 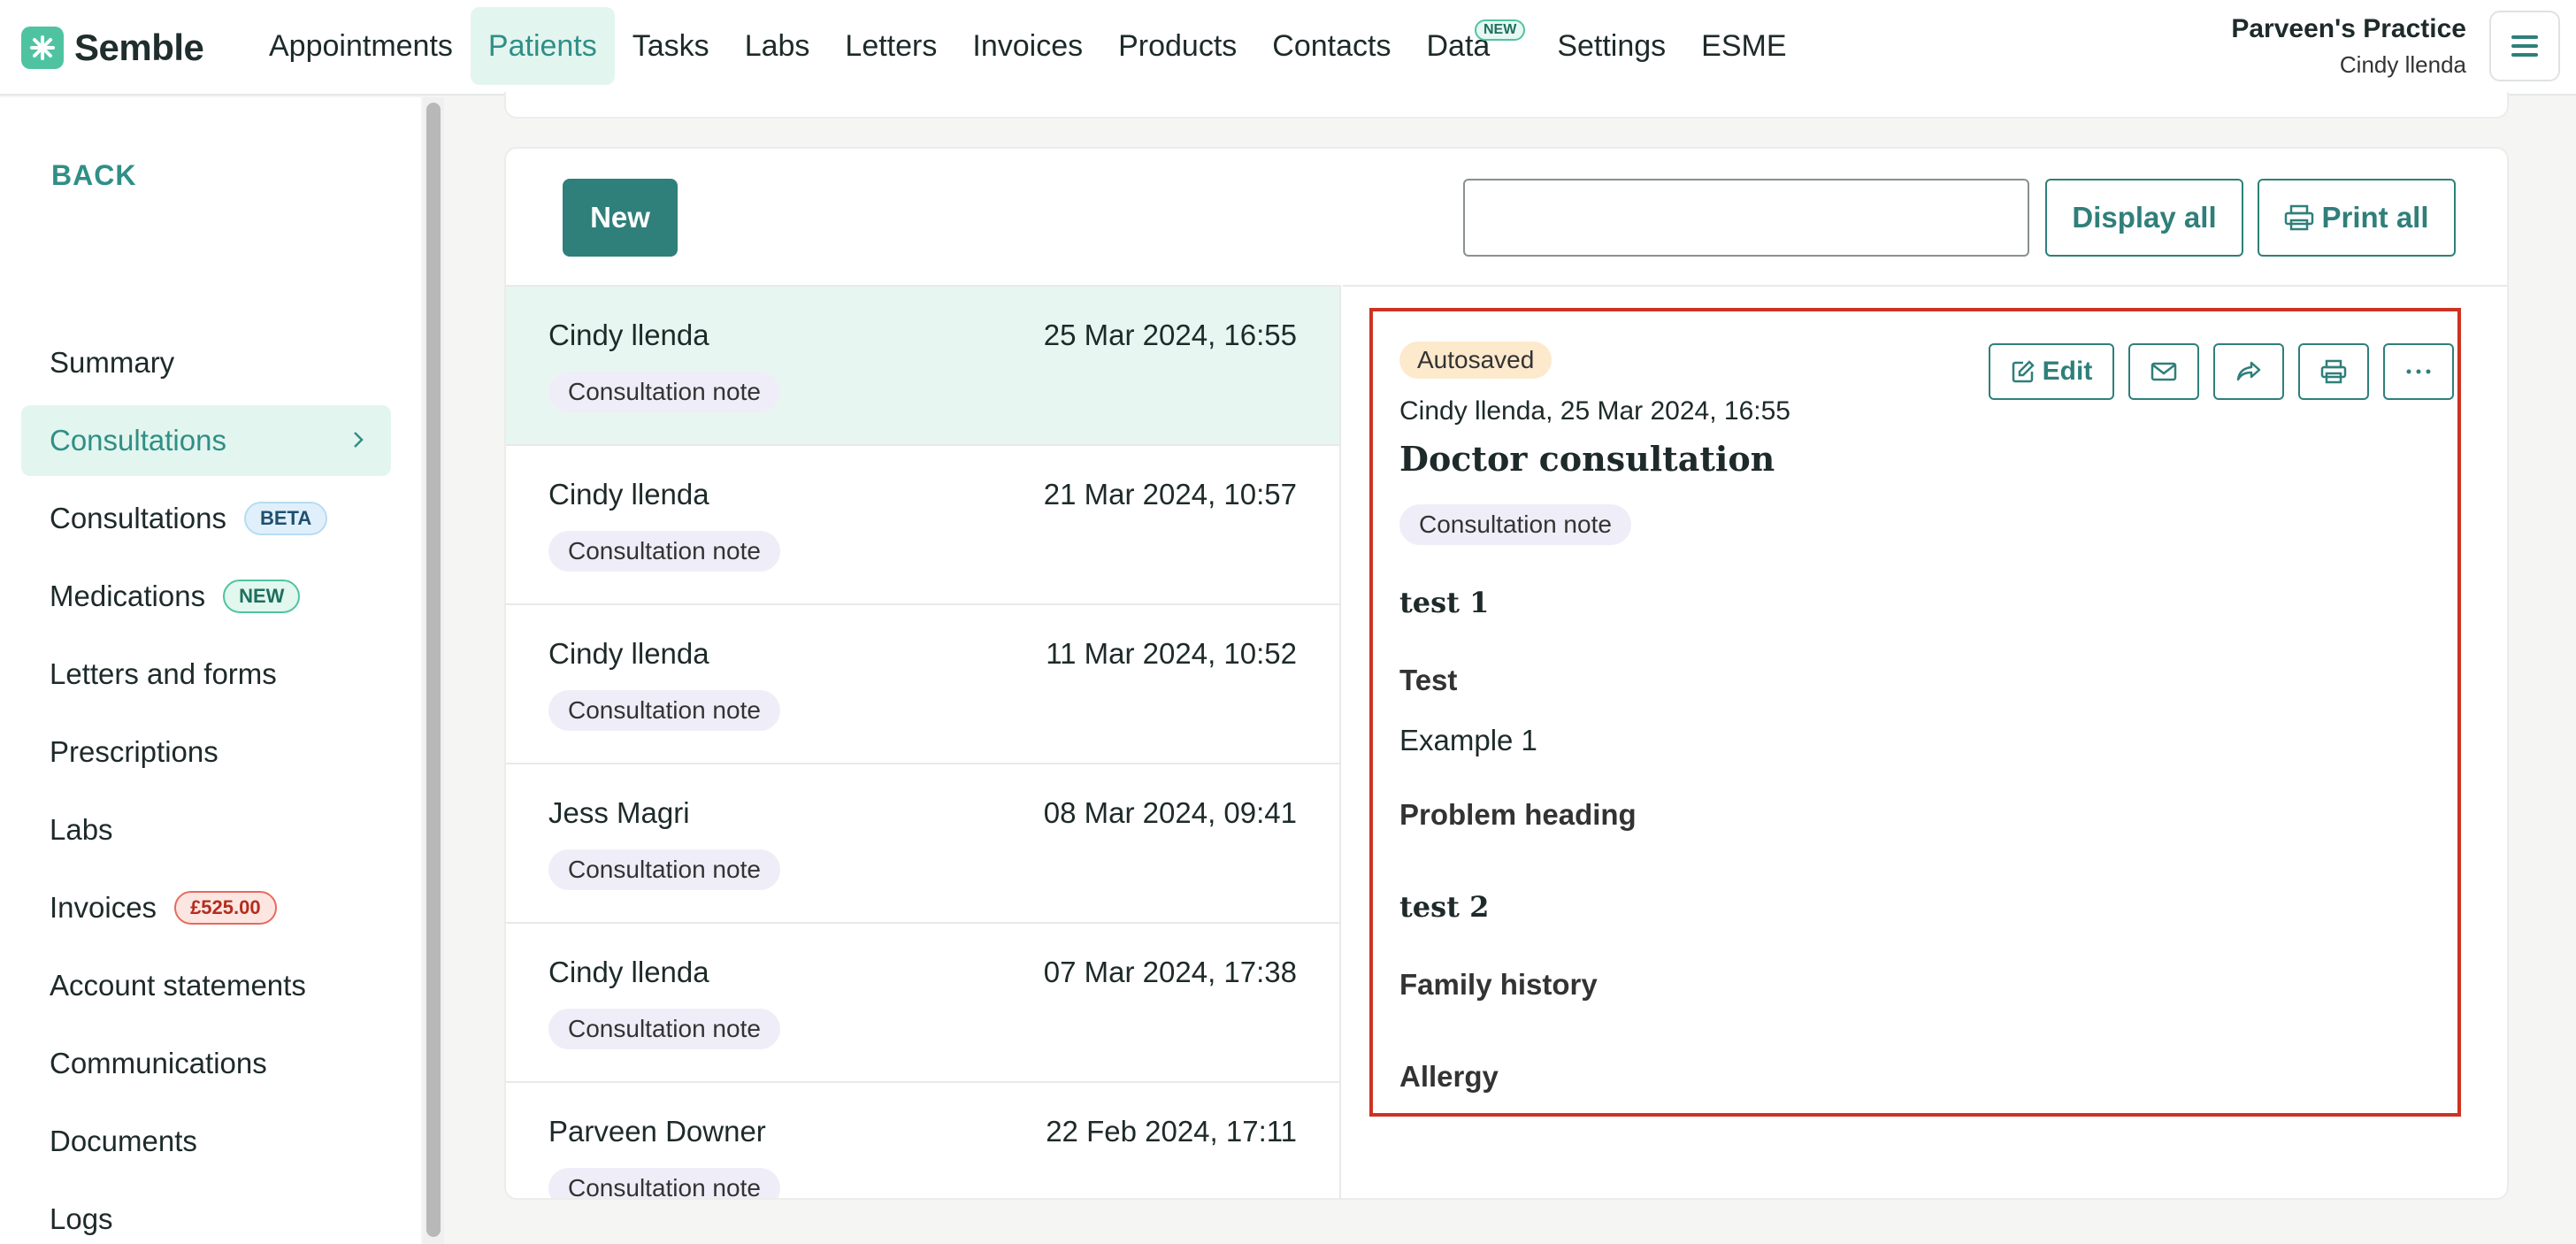 I want to click on current-user: Cindy llenda, so click(x=2402, y=64).